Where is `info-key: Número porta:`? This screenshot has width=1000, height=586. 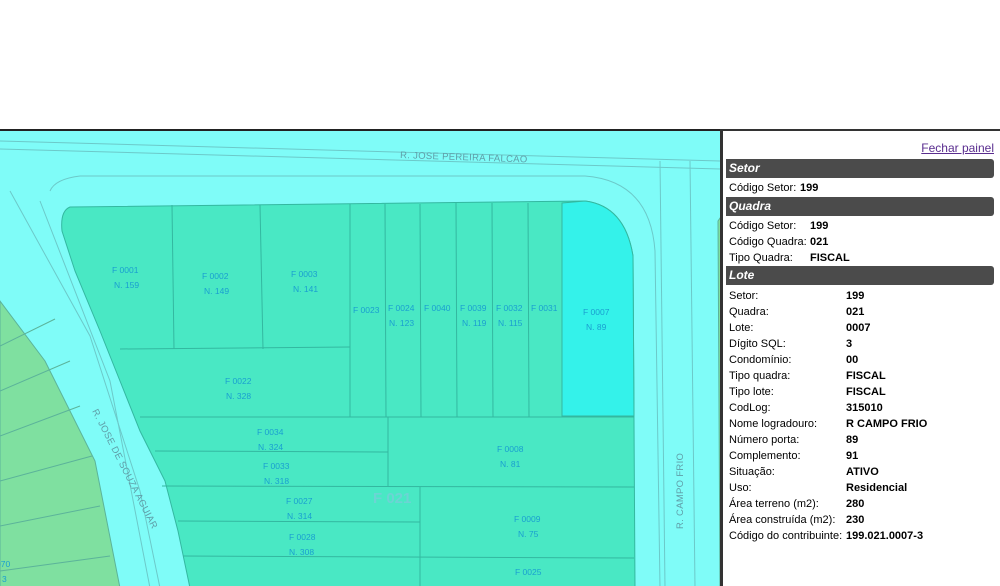 info-key: Número porta: is located at coordinates (764, 440).